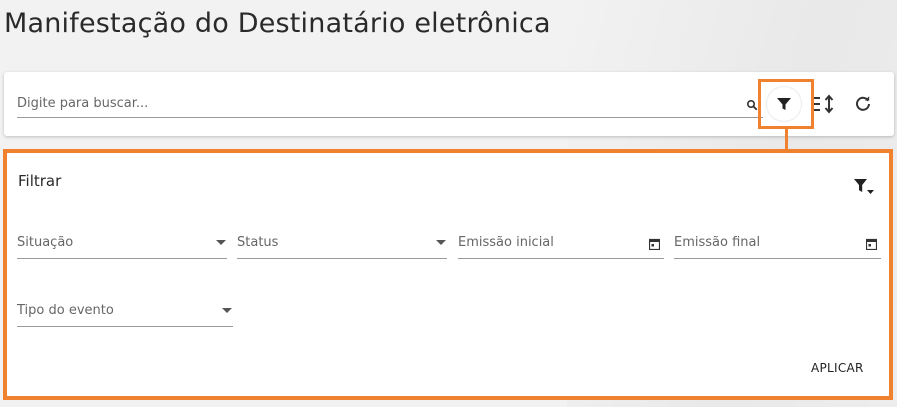 Image resolution: width=897 pixels, height=407 pixels. What do you see at coordinates (342, 244) in the screenshot?
I see `status-select: Status` at bounding box center [342, 244].